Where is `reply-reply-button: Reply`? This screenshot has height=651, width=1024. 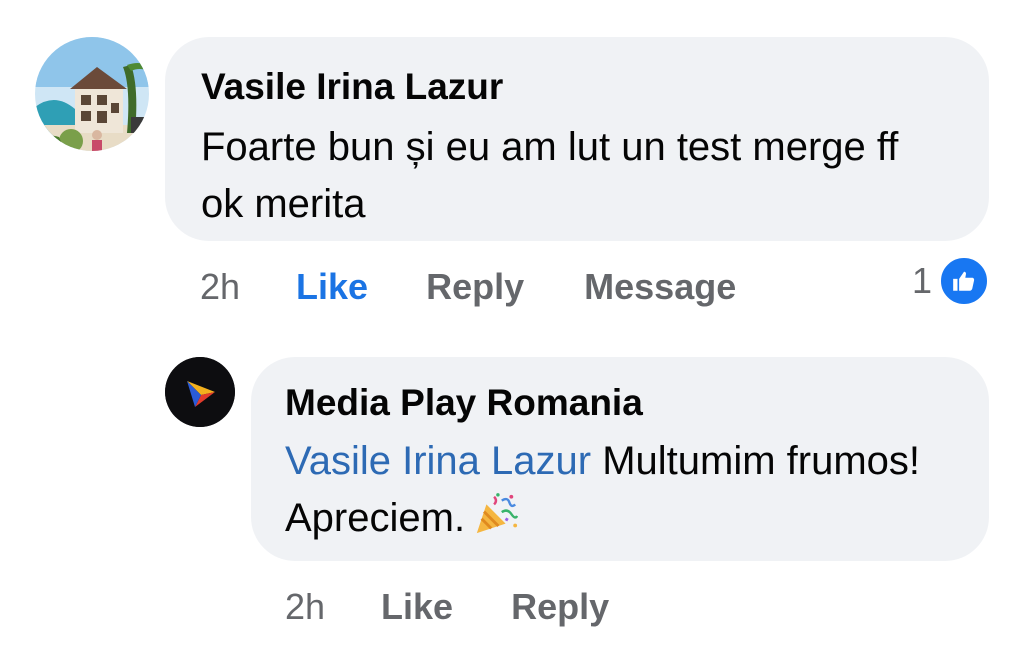
reply-reply-button: Reply is located at coordinates (560, 607).